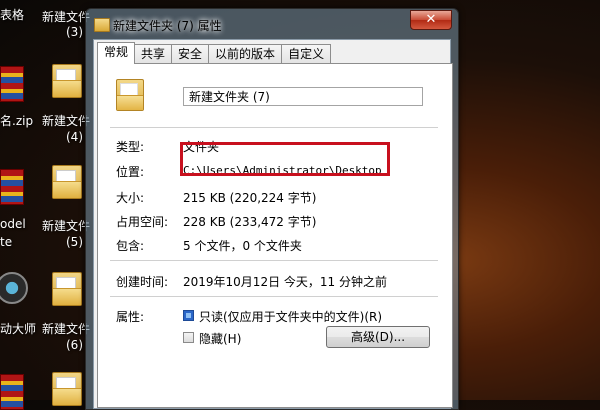  I want to click on size-on-disk-label: 占用空间:, so click(142, 222).